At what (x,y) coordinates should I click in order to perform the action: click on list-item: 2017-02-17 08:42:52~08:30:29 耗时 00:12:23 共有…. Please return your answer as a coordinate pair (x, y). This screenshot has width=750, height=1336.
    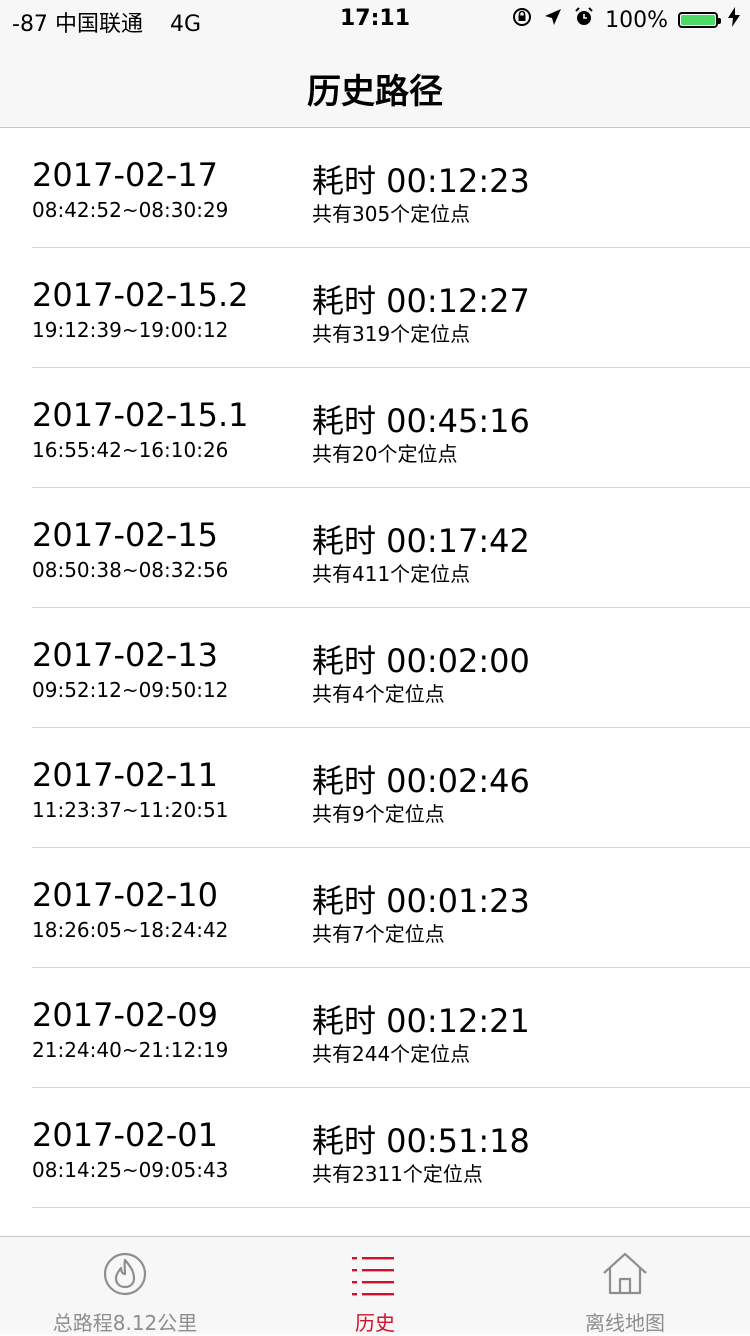
    Looking at the image, I should click on (375, 188).